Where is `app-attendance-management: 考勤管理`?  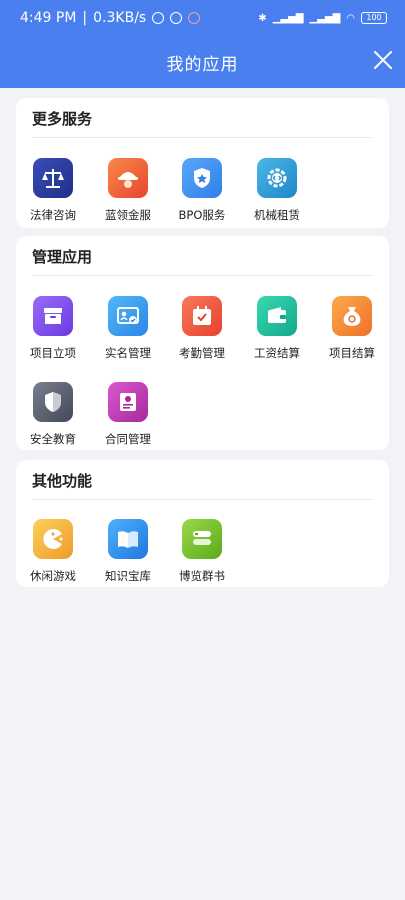 app-attendance-management: 考勤管理 is located at coordinates (202, 328).